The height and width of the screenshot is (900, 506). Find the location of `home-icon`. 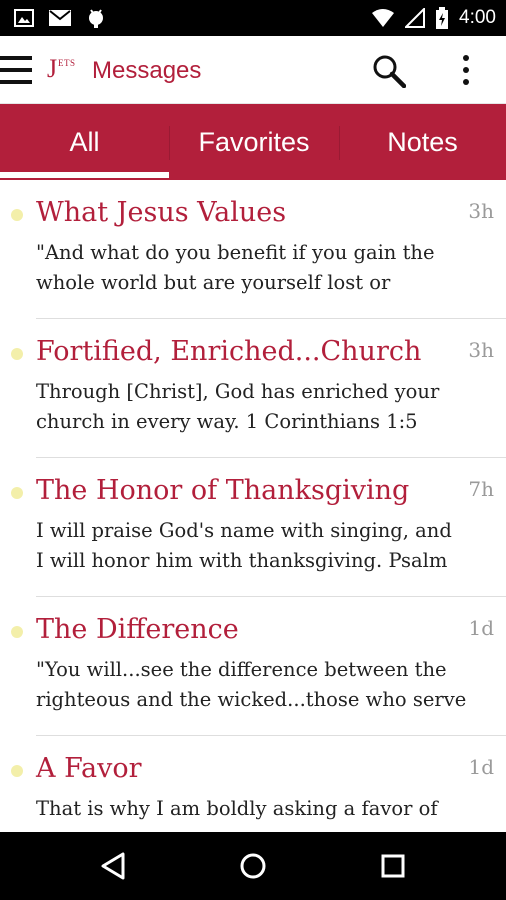

home-icon is located at coordinates (253, 866).